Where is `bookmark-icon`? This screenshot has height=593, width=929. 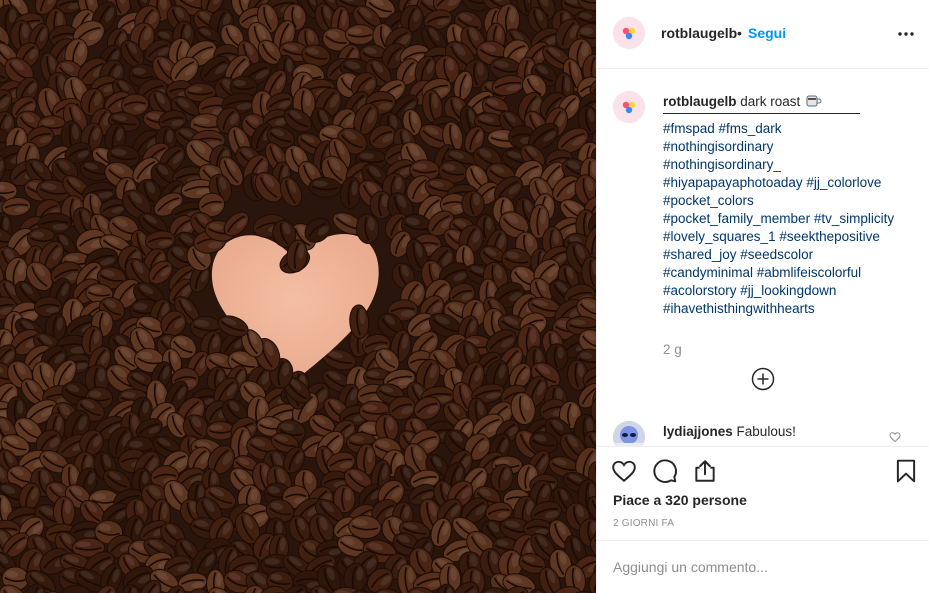
bookmark-icon is located at coordinates (906, 471).